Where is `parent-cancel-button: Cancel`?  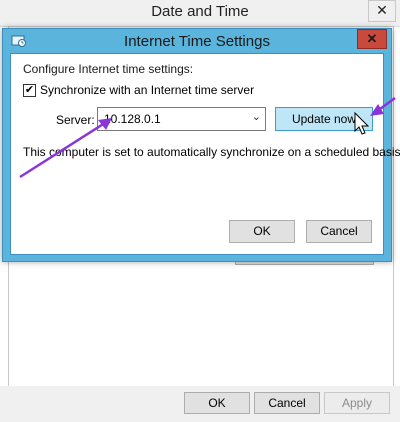 parent-cancel-button: Cancel is located at coordinates (287, 403).